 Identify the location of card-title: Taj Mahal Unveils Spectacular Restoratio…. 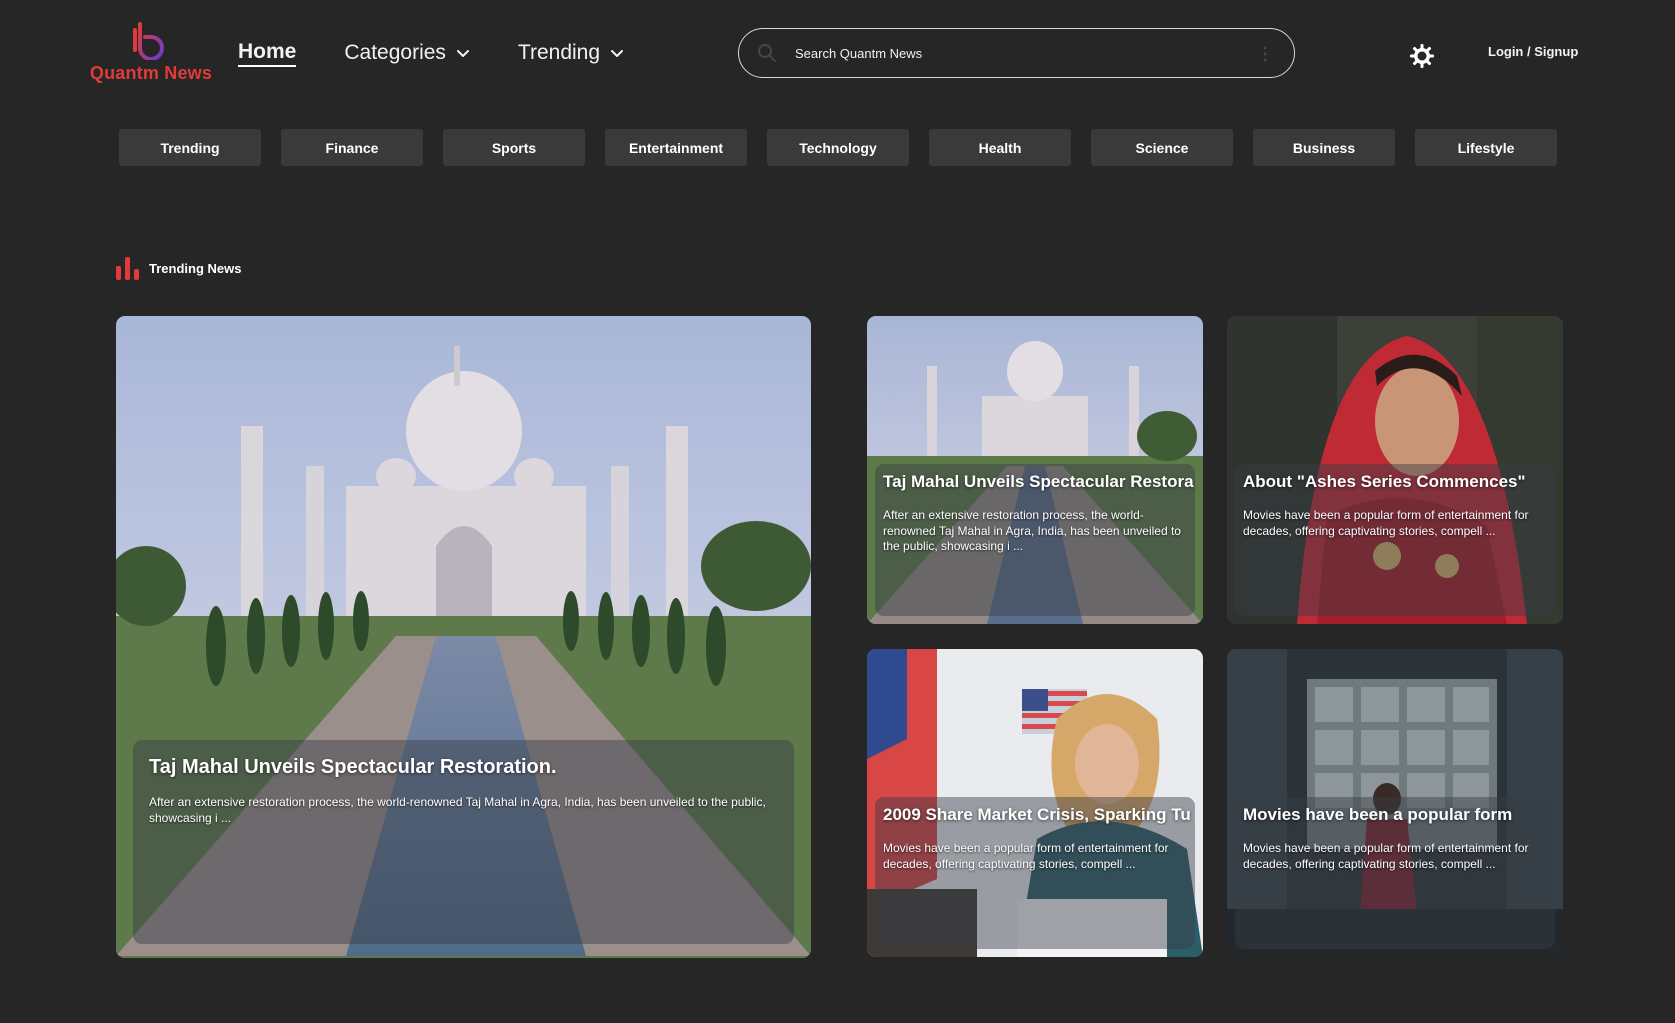
(353, 767).